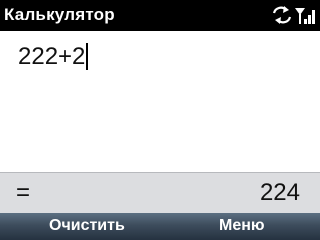 The image size is (320, 240). I want to click on equals-sign: =, so click(23, 192).